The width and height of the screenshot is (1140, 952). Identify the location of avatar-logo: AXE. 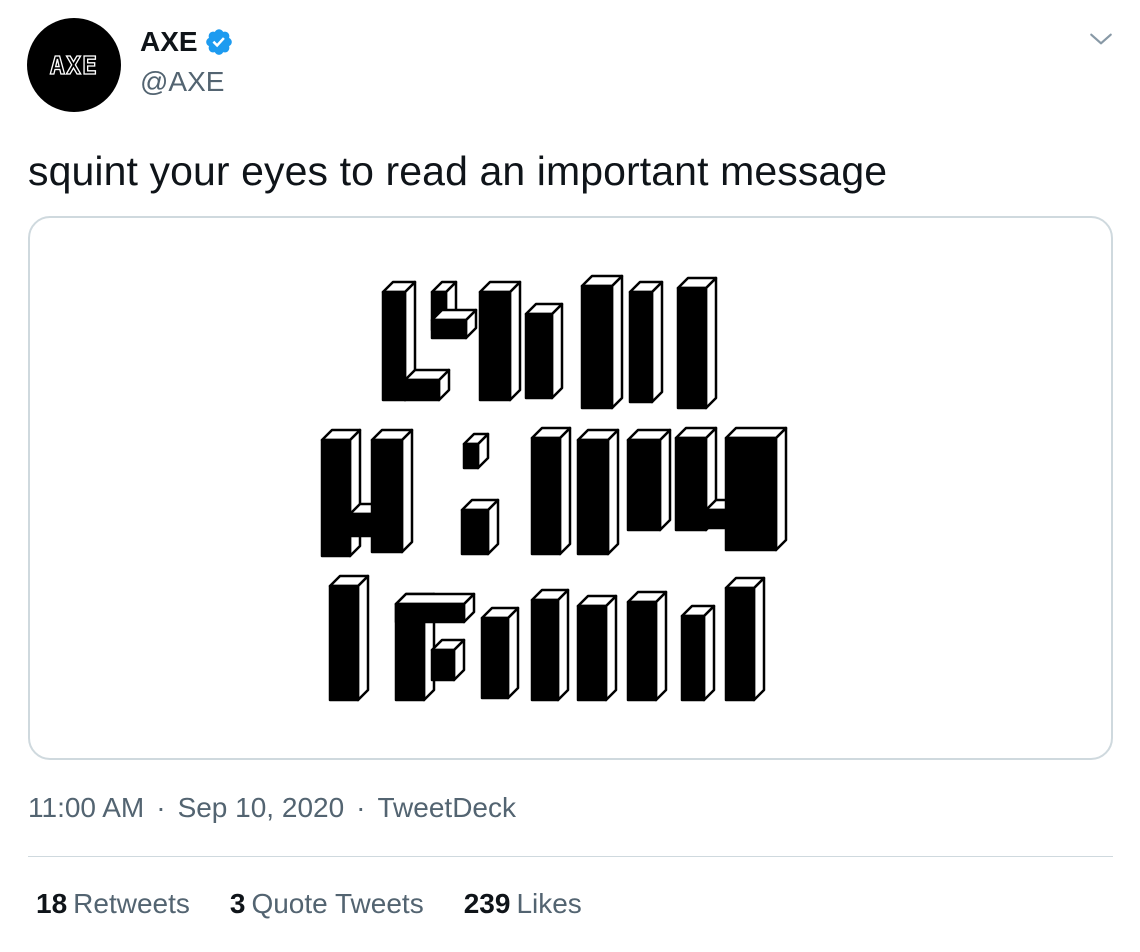
(74, 65).